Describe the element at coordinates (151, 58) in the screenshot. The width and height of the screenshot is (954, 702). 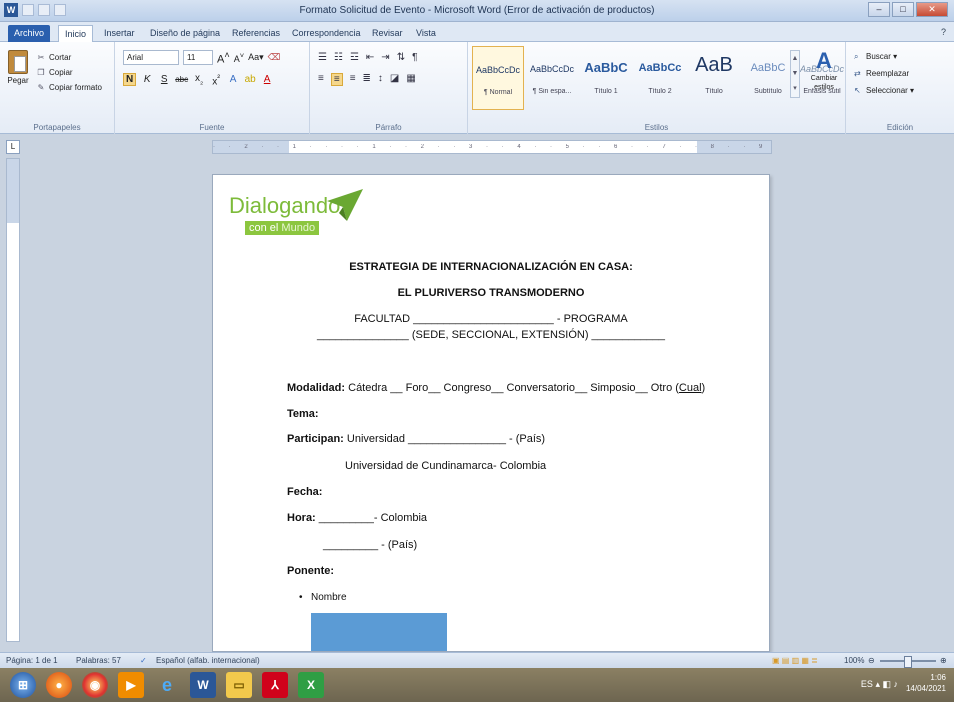
I see `font-name-select: Arial` at that location.